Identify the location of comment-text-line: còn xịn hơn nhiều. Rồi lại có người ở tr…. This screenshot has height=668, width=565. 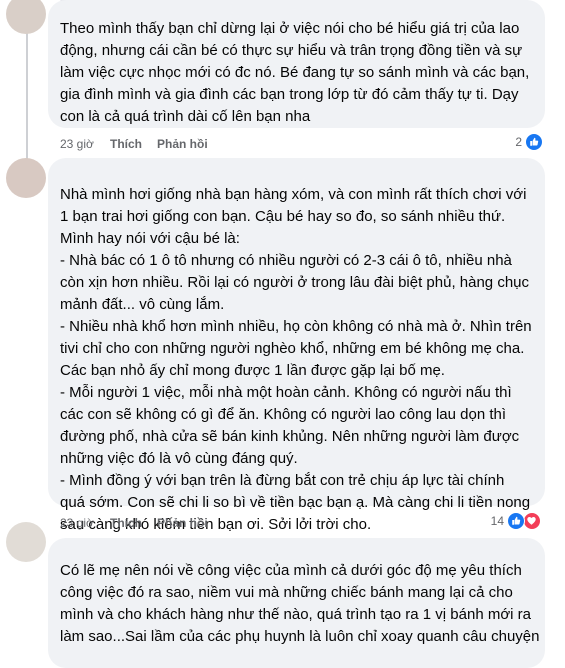
(295, 282).